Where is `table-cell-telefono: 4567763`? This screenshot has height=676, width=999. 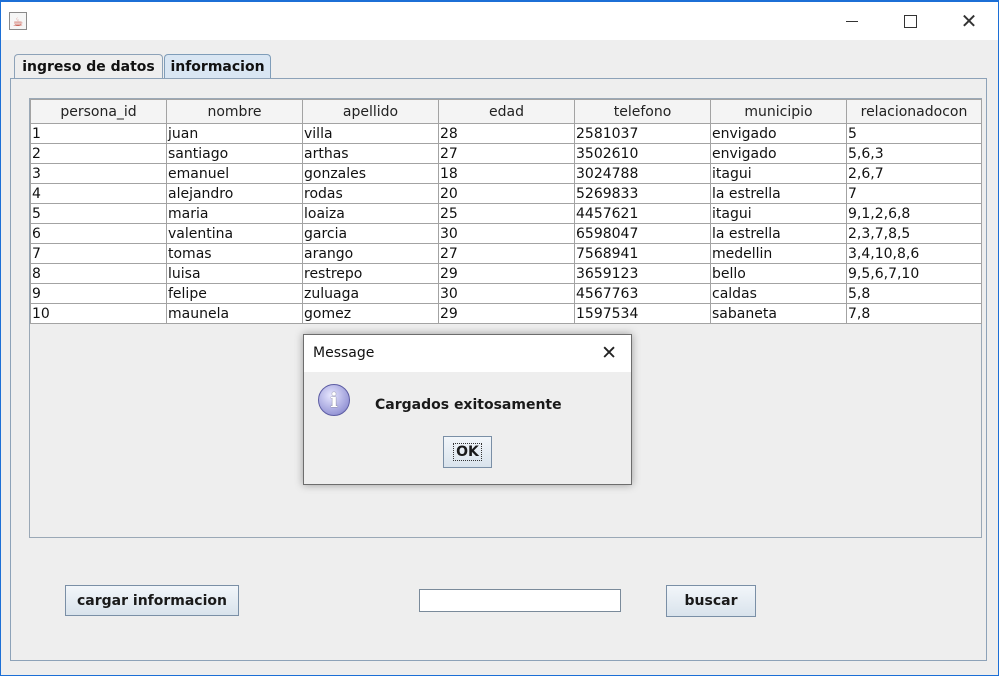 table-cell-telefono: 4567763 is located at coordinates (642, 293).